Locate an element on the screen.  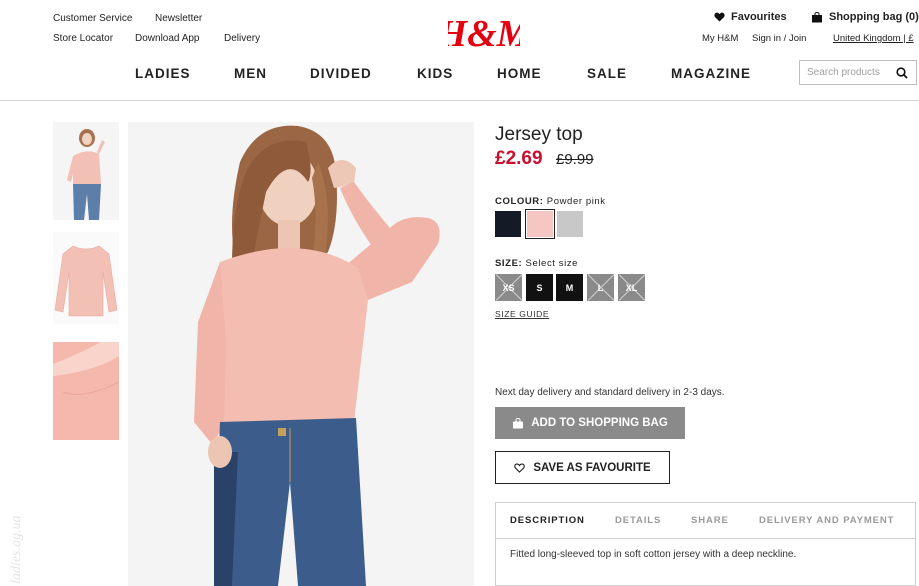
size-m: M is located at coordinates (569, 287).